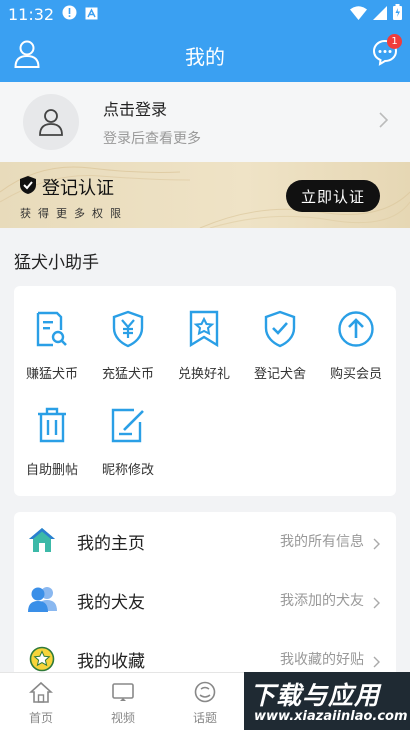  Describe the element at coordinates (205, 195) in the screenshot. I see `verify-banner: 登记认证 获得更多权限 立即认证` at that location.